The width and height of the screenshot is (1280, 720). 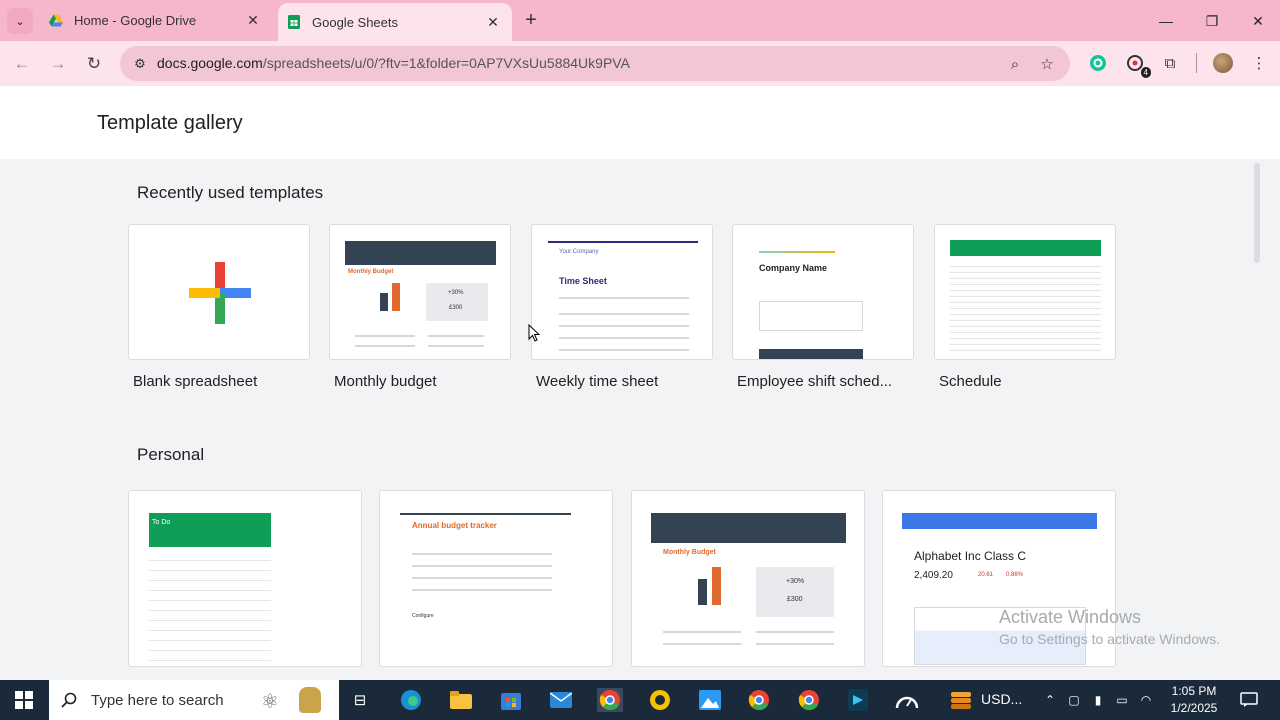 I want to click on template-blank-spreadsheet, so click(x=219, y=292).